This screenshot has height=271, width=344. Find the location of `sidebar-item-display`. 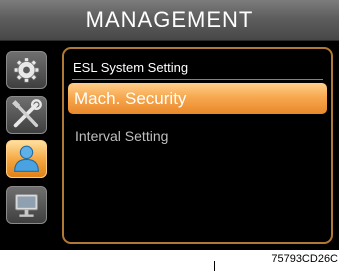

sidebar-item-display is located at coordinates (26, 205).